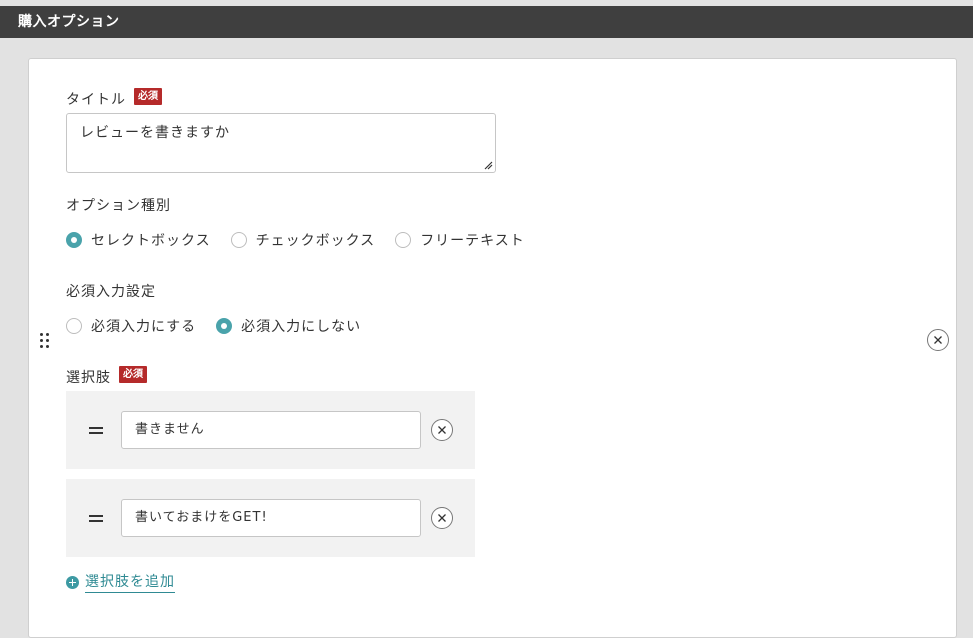  I want to click on title-value: レビューを書きますか, so click(155, 133).